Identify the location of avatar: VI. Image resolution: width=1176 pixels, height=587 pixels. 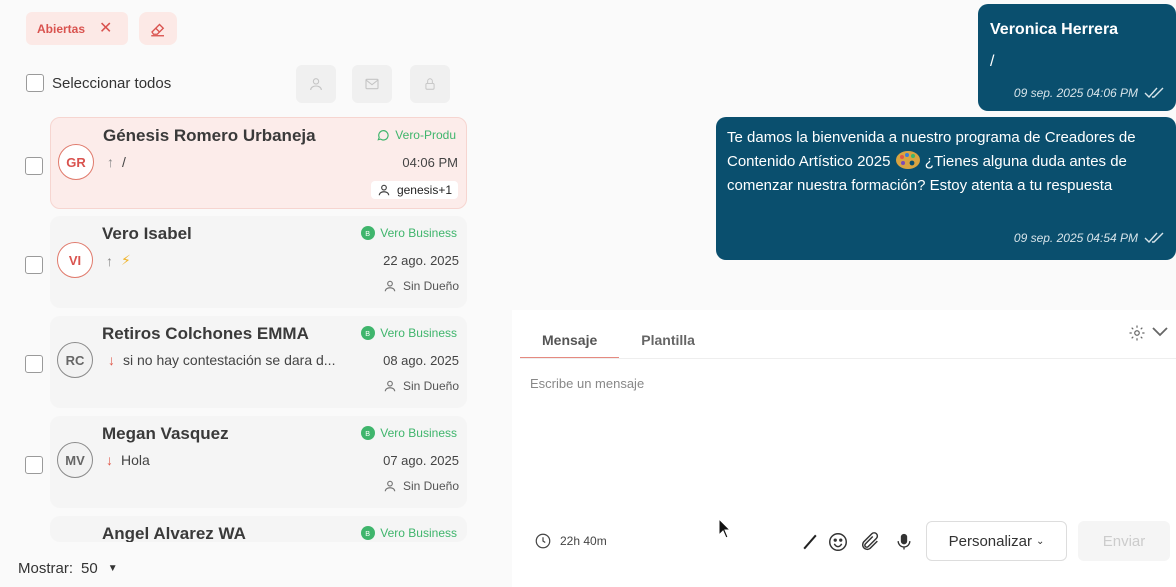
(75, 260).